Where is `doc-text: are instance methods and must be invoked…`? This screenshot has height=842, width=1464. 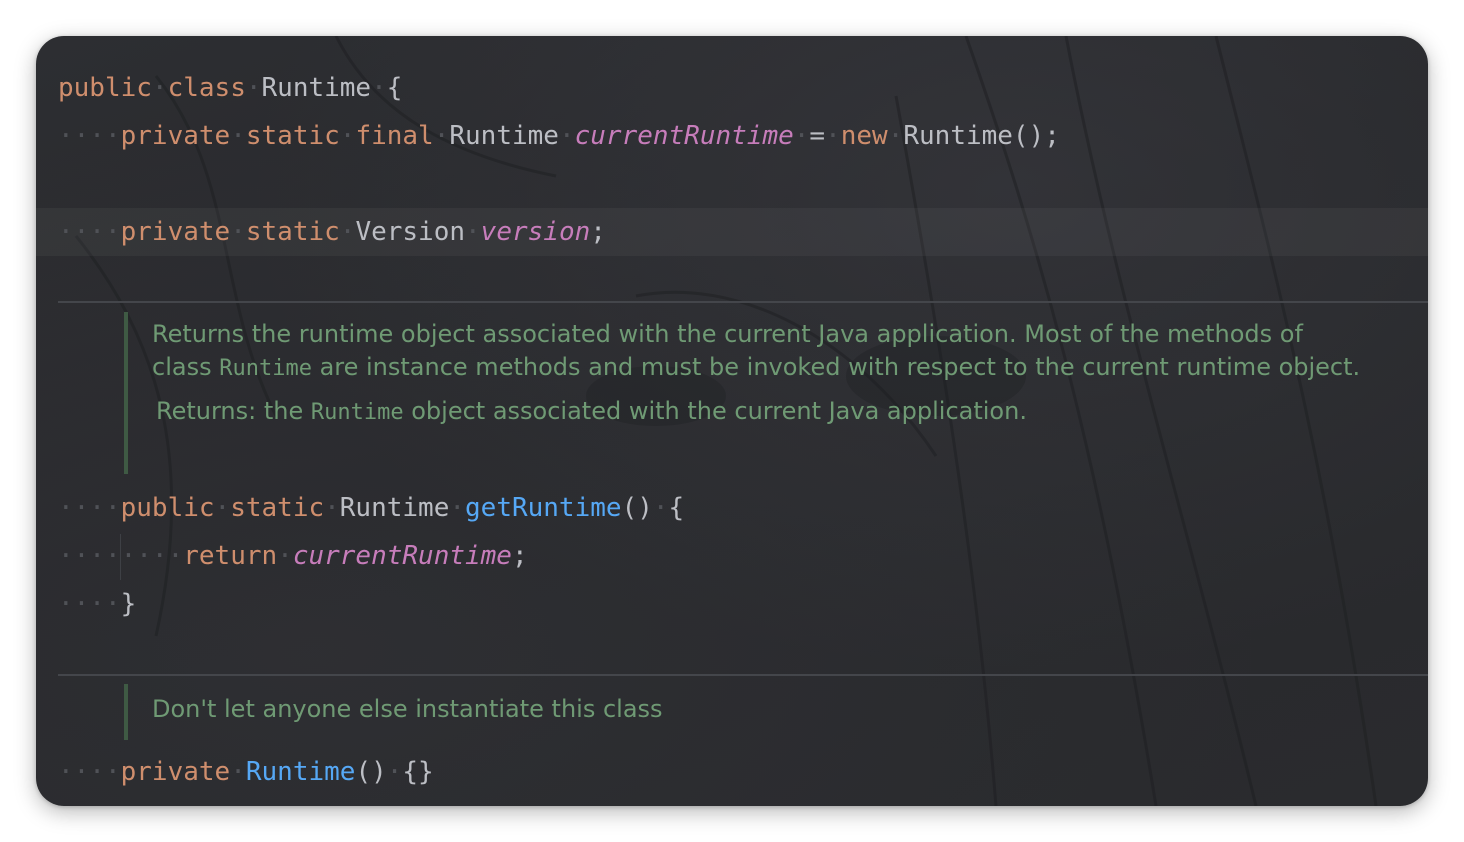
doc-text: are instance methods and must be invoked… is located at coordinates (836, 367).